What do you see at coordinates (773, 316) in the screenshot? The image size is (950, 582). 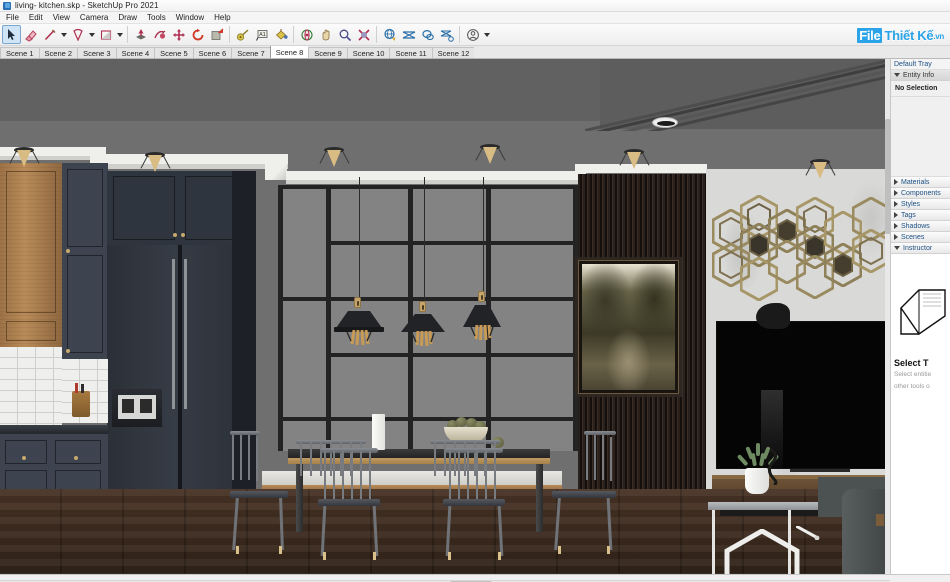 I see `tv-mount-shadow` at bounding box center [773, 316].